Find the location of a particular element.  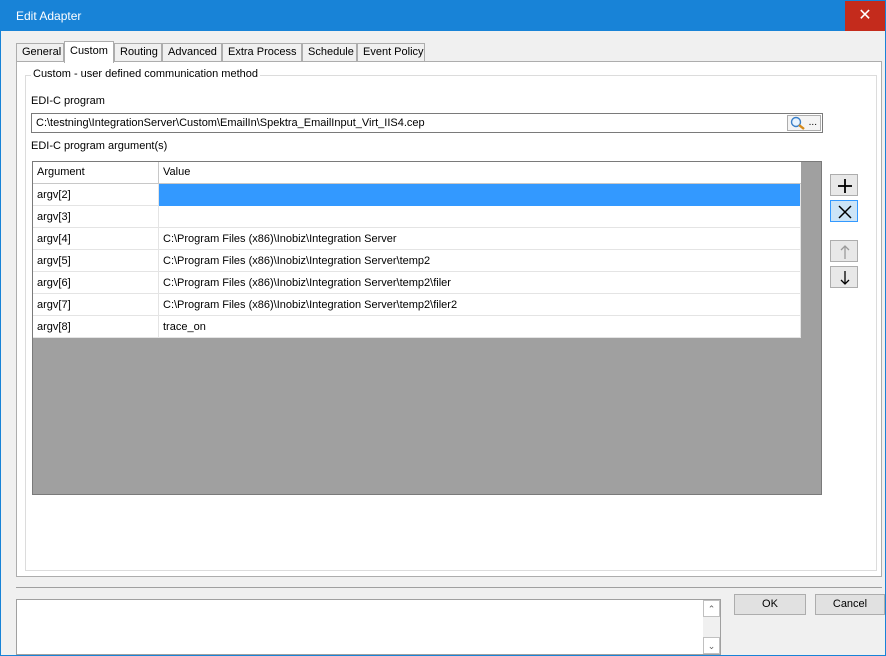

tab-schedule: Schedule is located at coordinates (329, 52).